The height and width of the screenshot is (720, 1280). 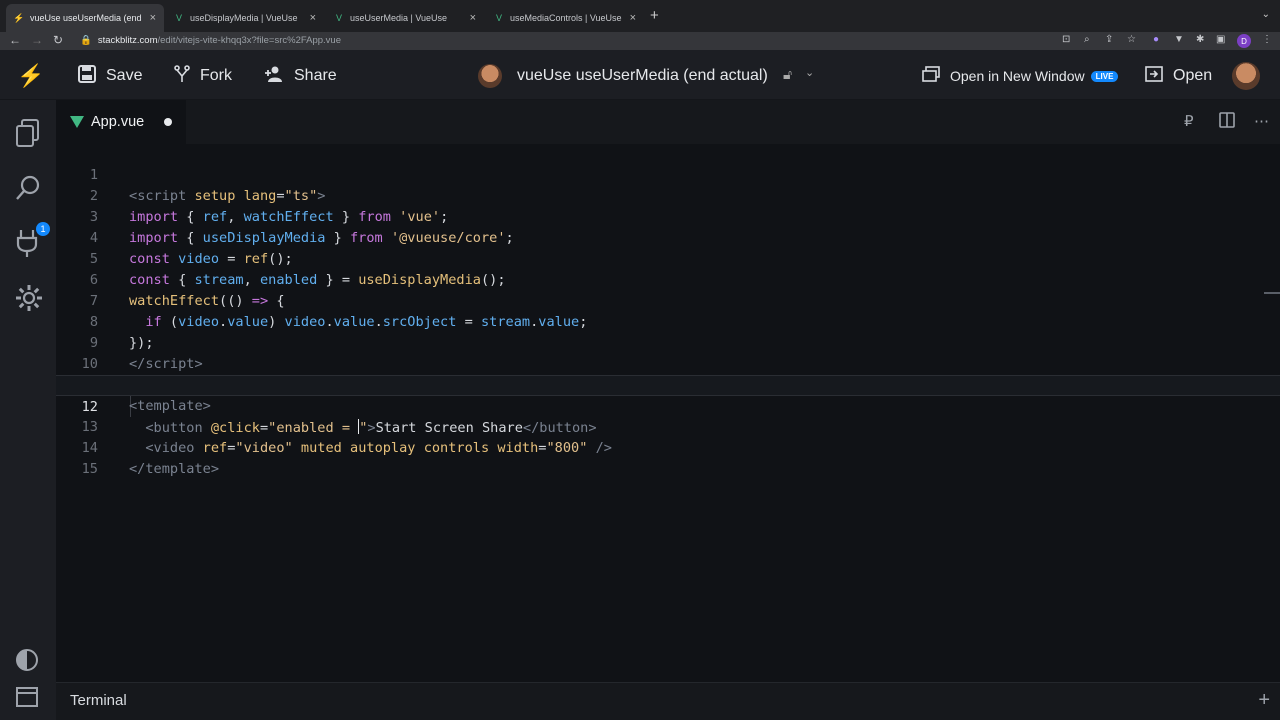 I want to click on browser-tab: V useUserMedia | VueUse ×, so click(x=405, y=18).